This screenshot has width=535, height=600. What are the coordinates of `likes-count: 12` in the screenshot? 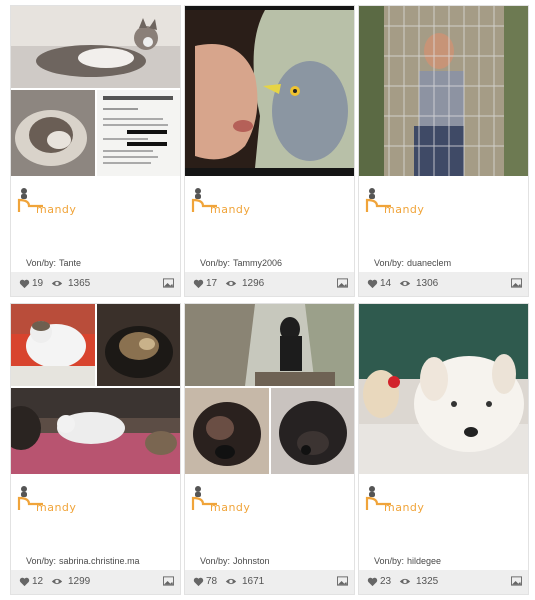 It's located at (38, 581).